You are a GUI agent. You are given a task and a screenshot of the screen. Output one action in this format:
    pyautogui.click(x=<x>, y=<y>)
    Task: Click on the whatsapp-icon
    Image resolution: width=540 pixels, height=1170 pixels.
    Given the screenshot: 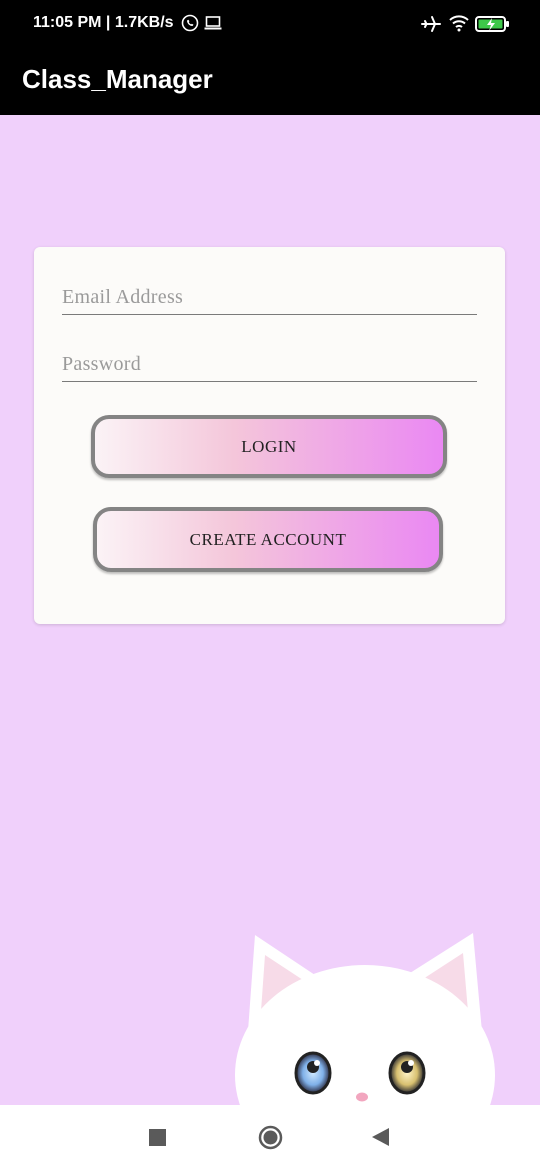 What is the action you would take?
    pyautogui.click(x=190, y=25)
    